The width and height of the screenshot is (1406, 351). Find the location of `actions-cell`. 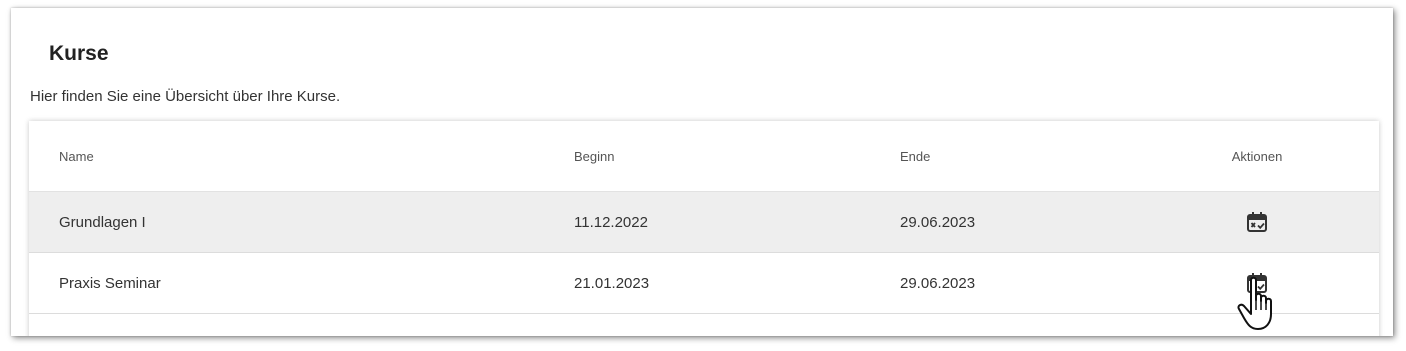

actions-cell is located at coordinates (1257, 222).